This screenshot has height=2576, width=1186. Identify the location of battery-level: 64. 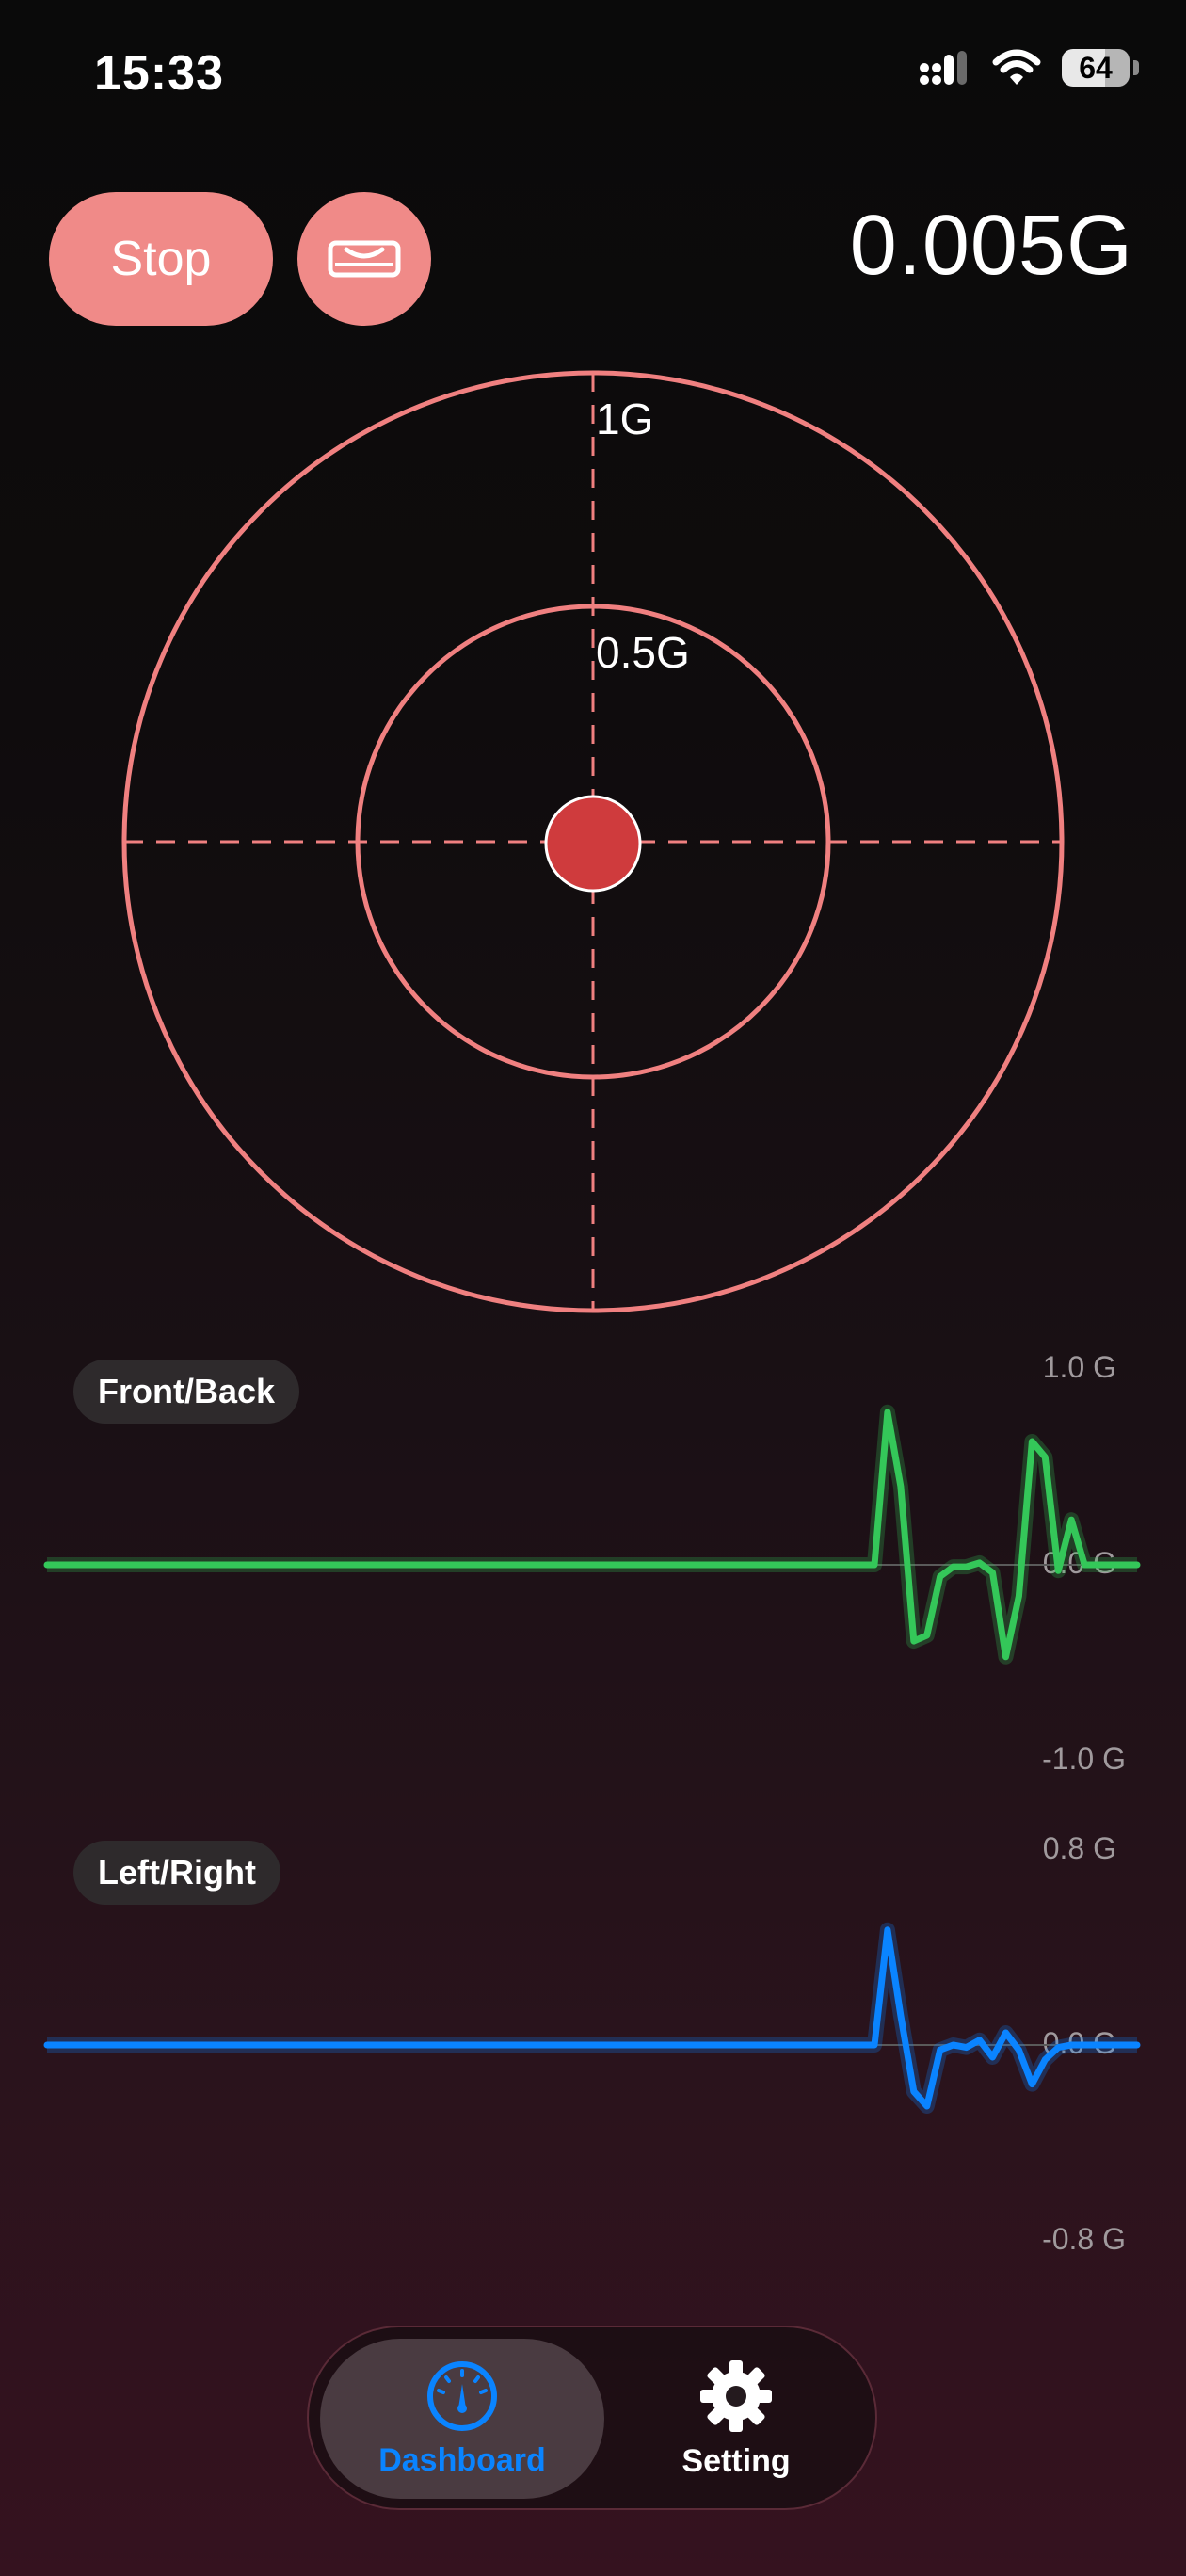
(1096, 67).